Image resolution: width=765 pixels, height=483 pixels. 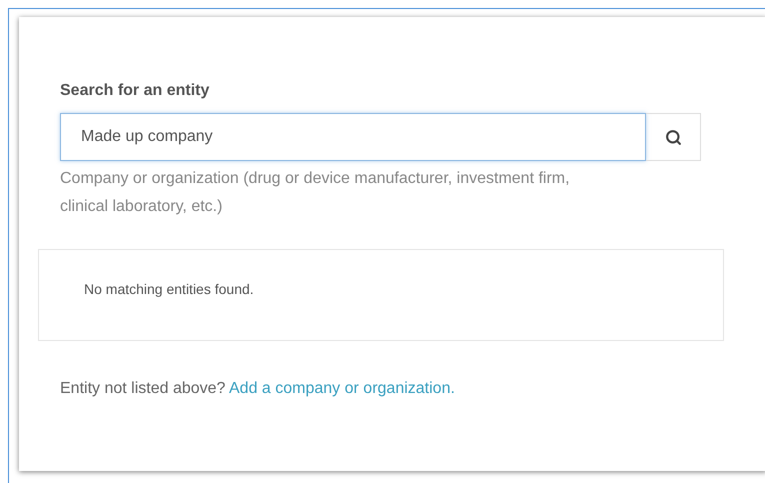 What do you see at coordinates (135, 91) in the screenshot?
I see `field-label: Search for an entity` at bounding box center [135, 91].